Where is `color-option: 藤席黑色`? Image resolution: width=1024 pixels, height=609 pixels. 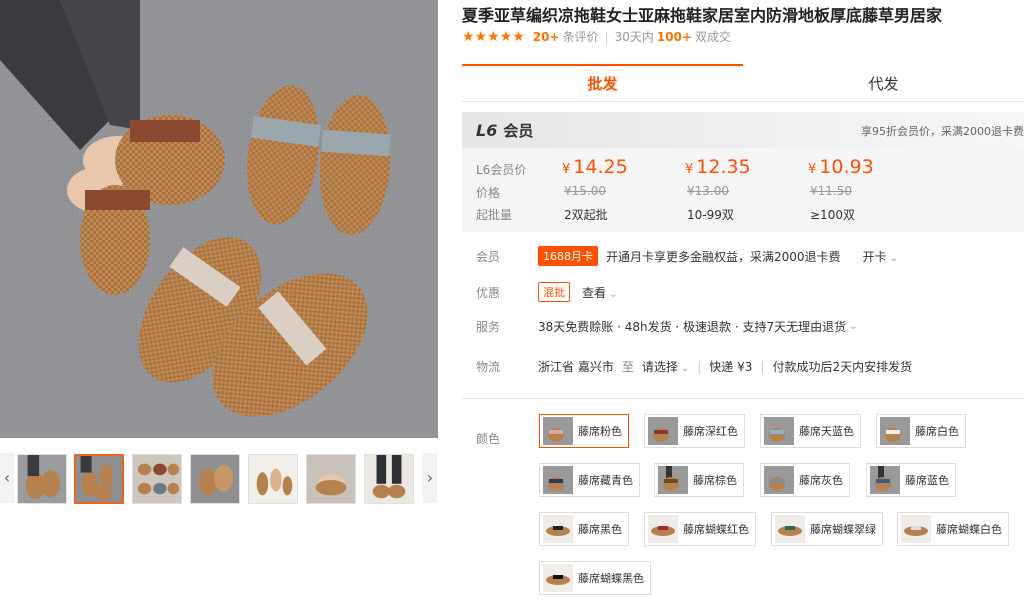
color-option: 藤席黑色 is located at coordinates (584, 529).